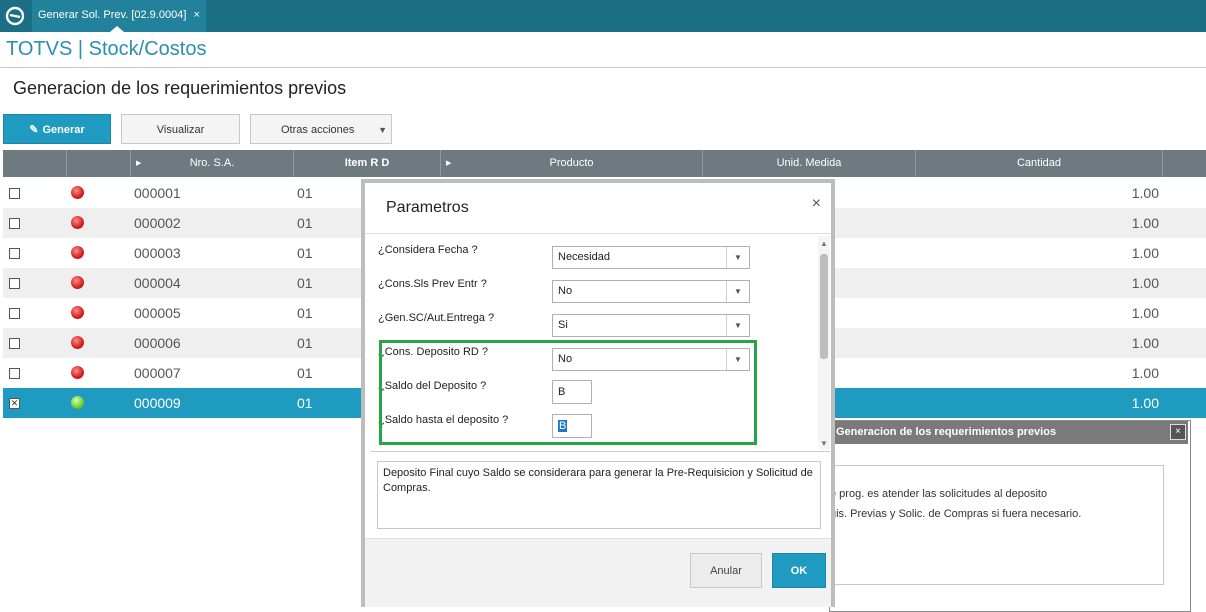 This screenshot has width=1206, height=612. I want to click on header-unid-medida: Unid. Medida, so click(809, 163).